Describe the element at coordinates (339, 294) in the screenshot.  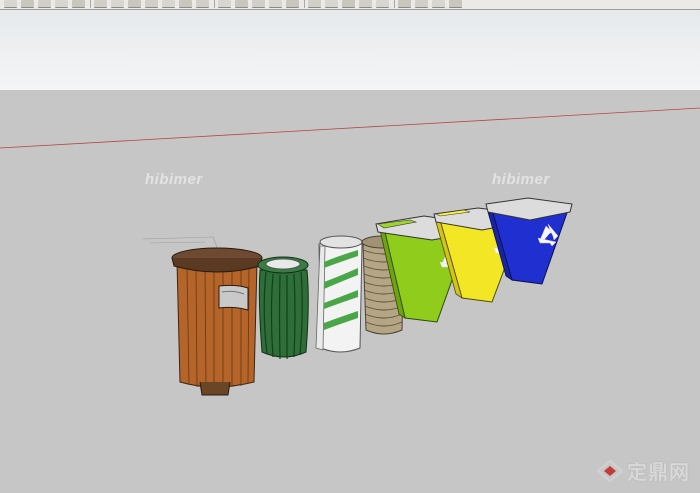
I see `white-green-striped-bin` at that location.